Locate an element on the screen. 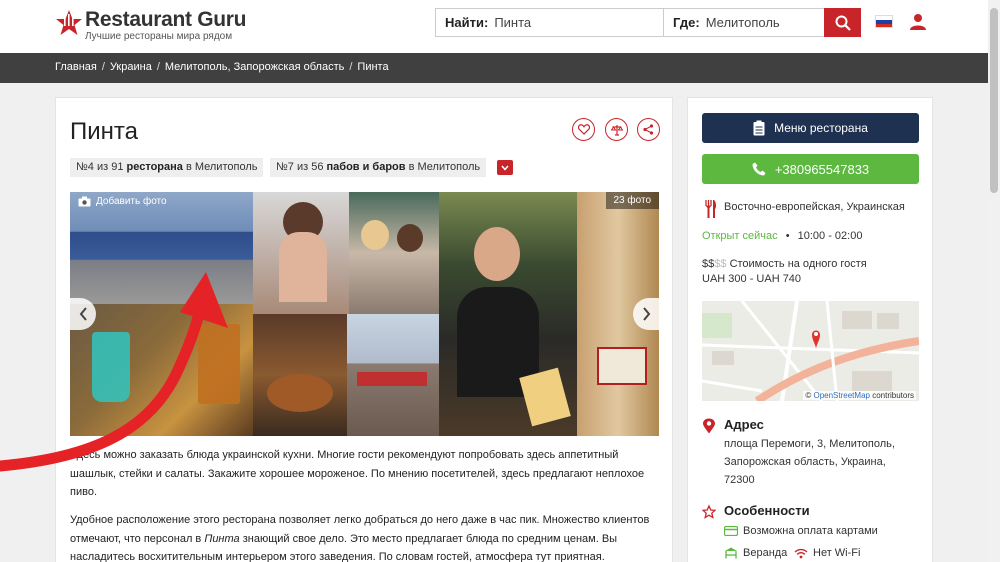 Image resolution: width=1000 pixels, height=562 pixels. search-bar: Найти: Пинта Где: Мелитополь is located at coordinates (630, 22).